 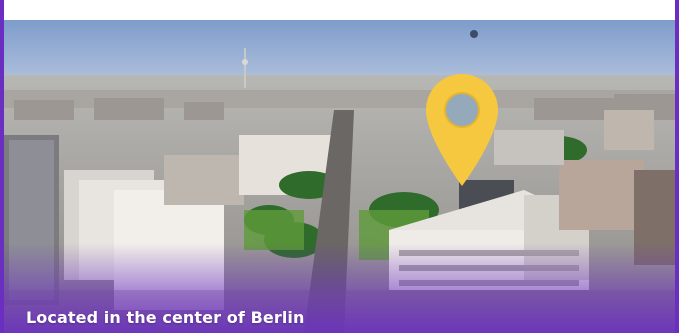 What do you see at coordinates (462, 131) in the screenshot?
I see `location-pin-icon` at bounding box center [462, 131].